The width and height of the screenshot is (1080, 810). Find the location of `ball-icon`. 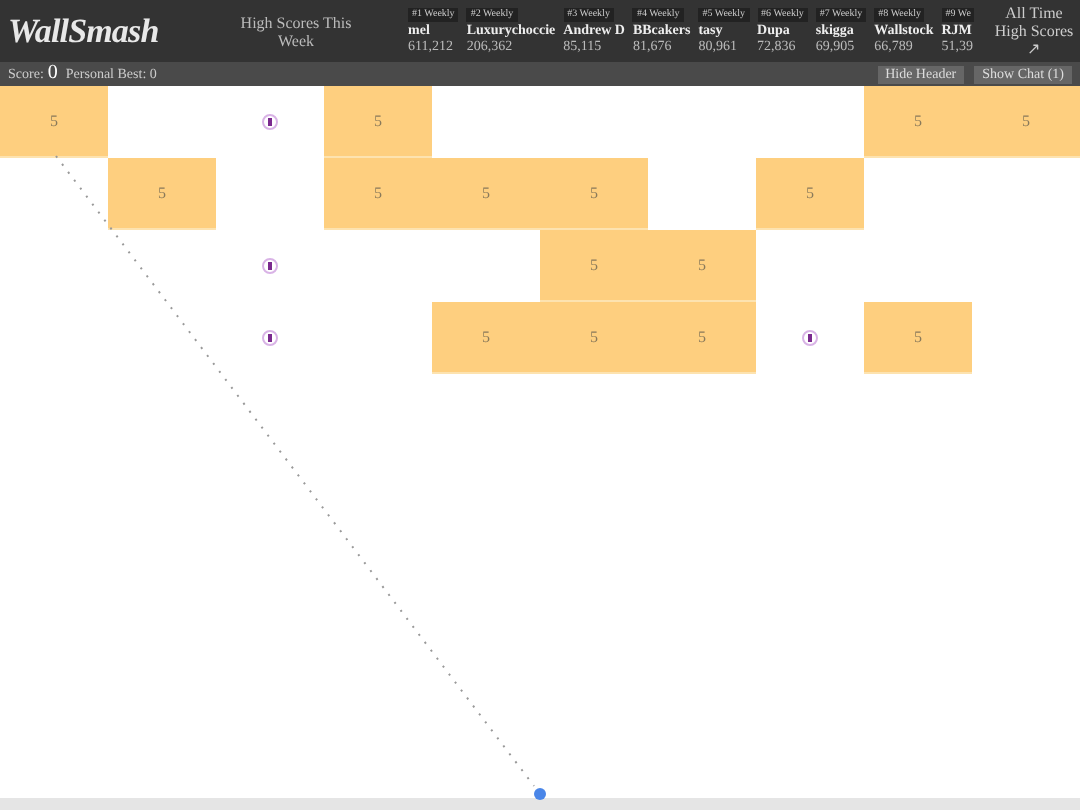

ball-icon is located at coordinates (540, 794).